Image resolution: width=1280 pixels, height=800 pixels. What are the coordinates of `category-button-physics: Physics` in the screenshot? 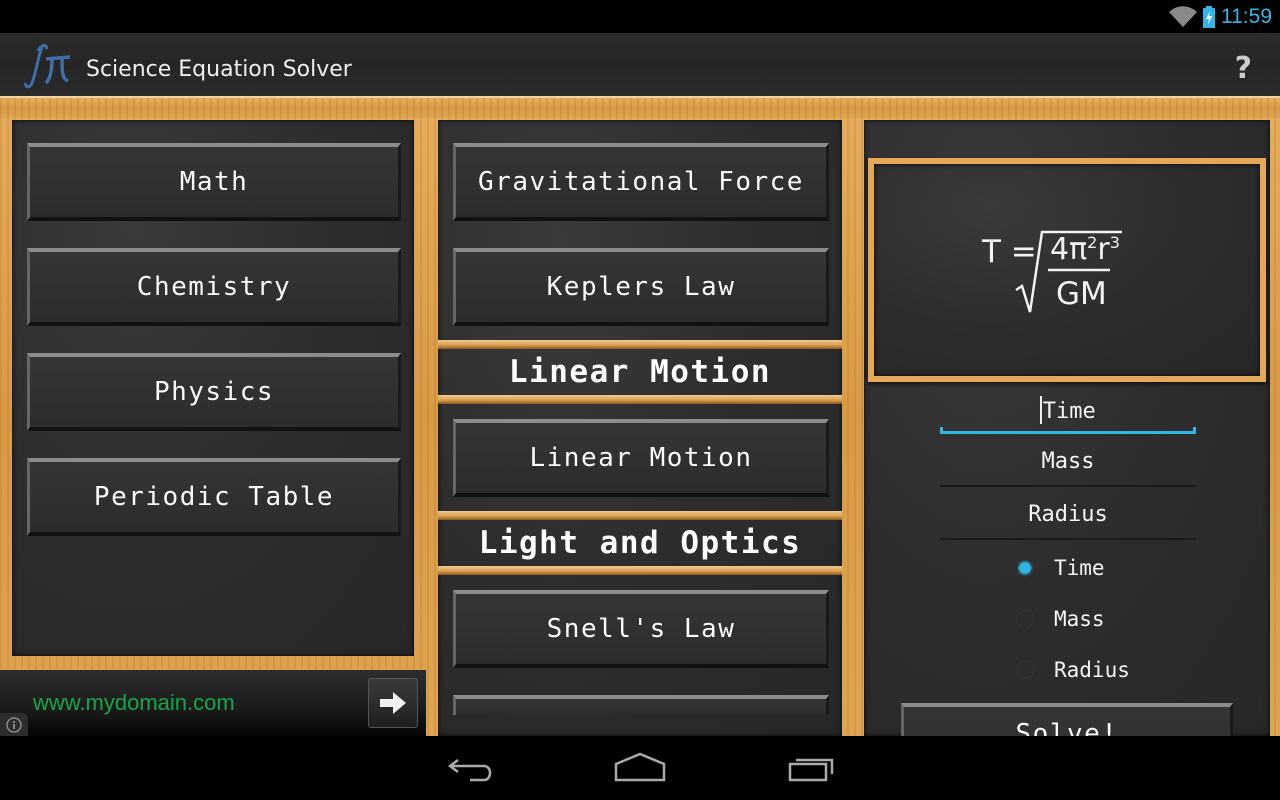 It's located at (214, 392).